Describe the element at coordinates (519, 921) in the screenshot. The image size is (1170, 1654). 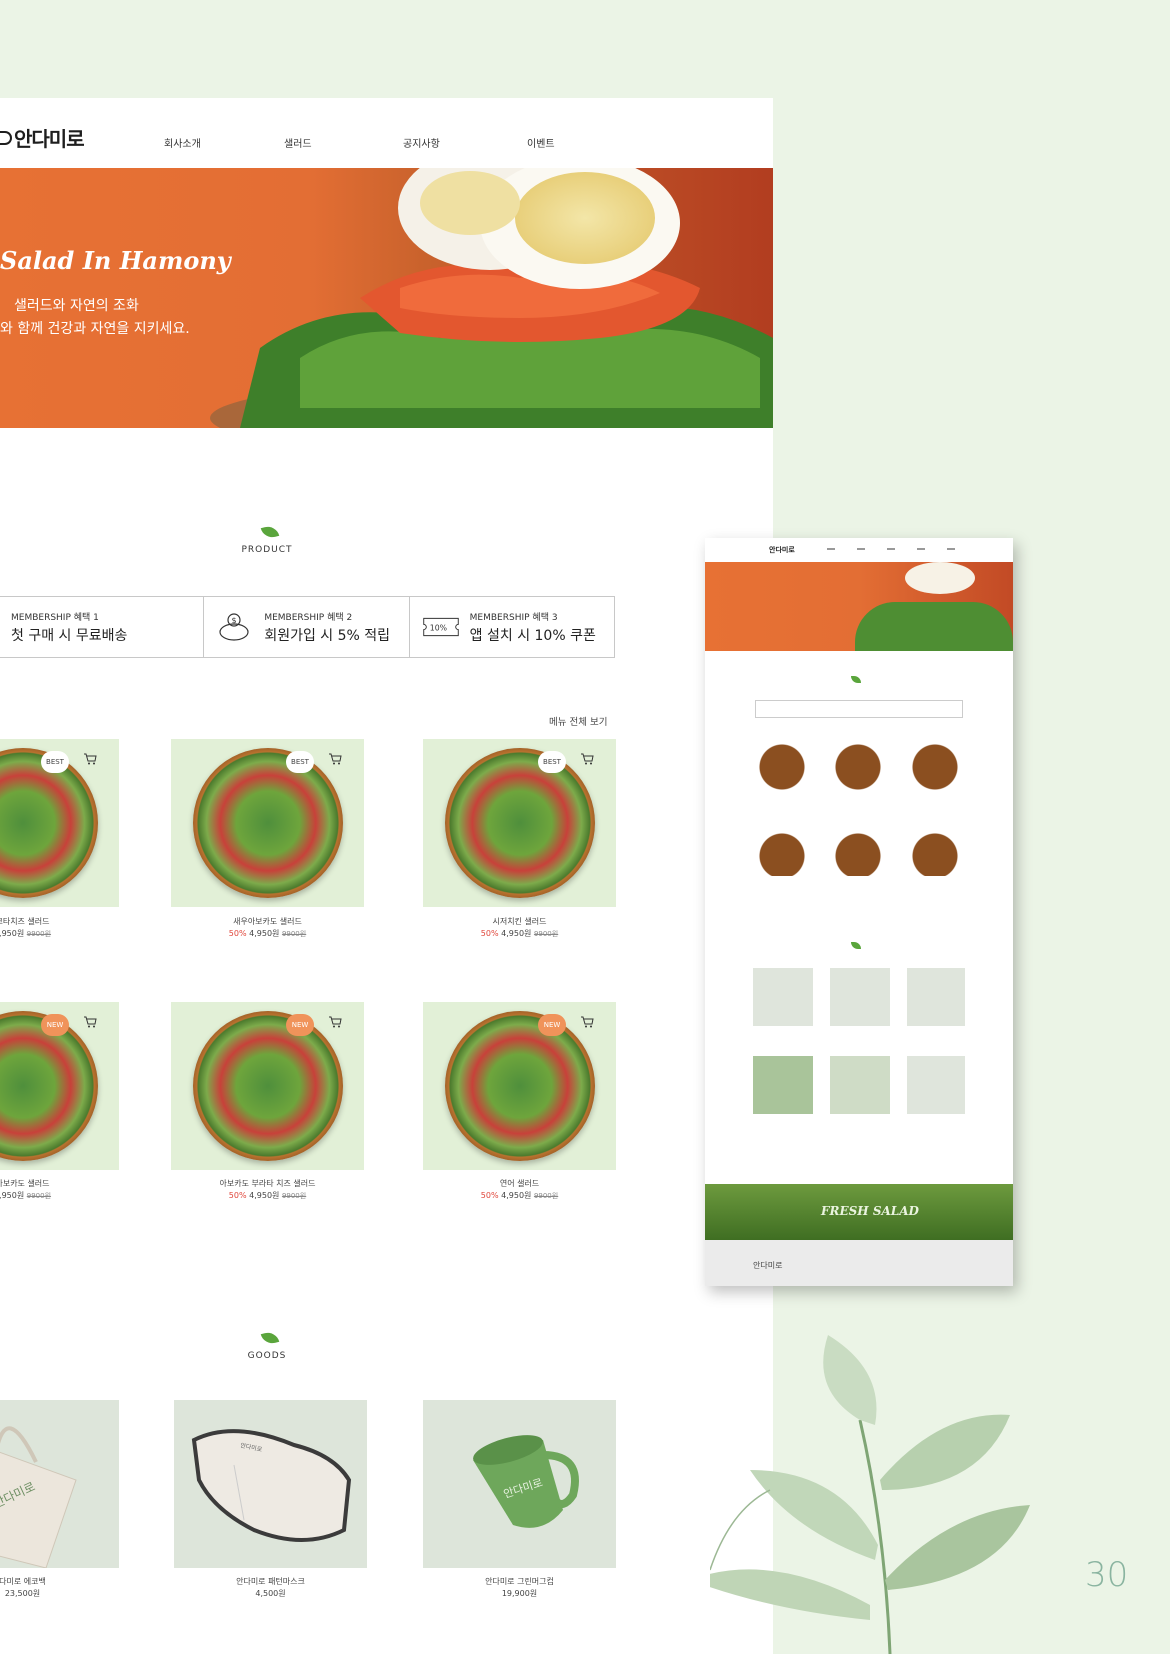
I see `product-name: 시저치킨 샐러드` at that location.